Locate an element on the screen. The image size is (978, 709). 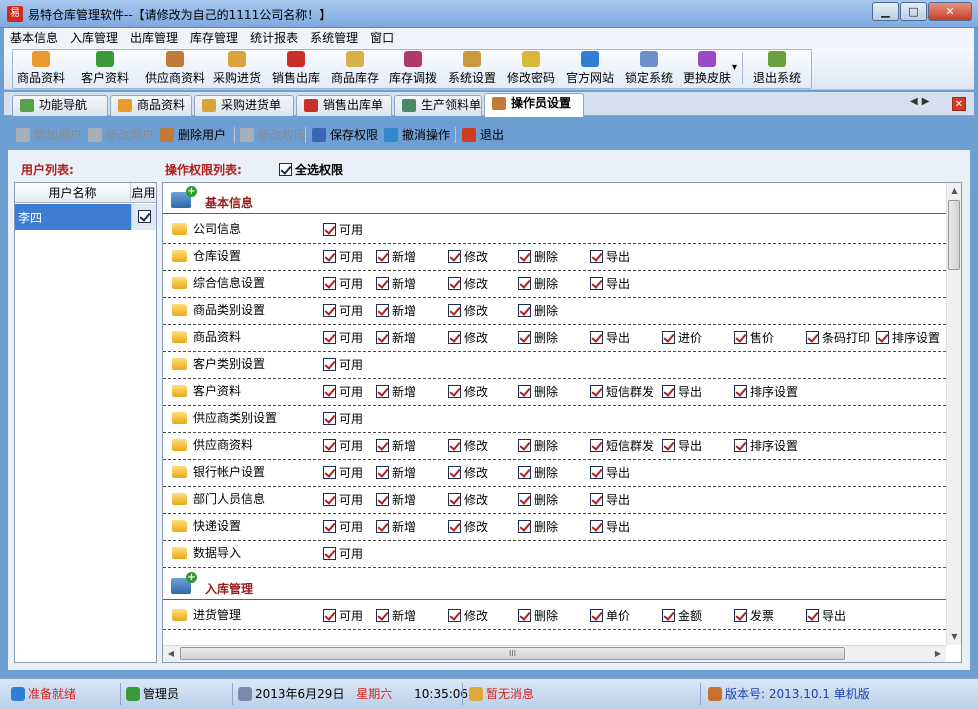
column-header-enabled: 启用 is located at coordinates (143, 193).